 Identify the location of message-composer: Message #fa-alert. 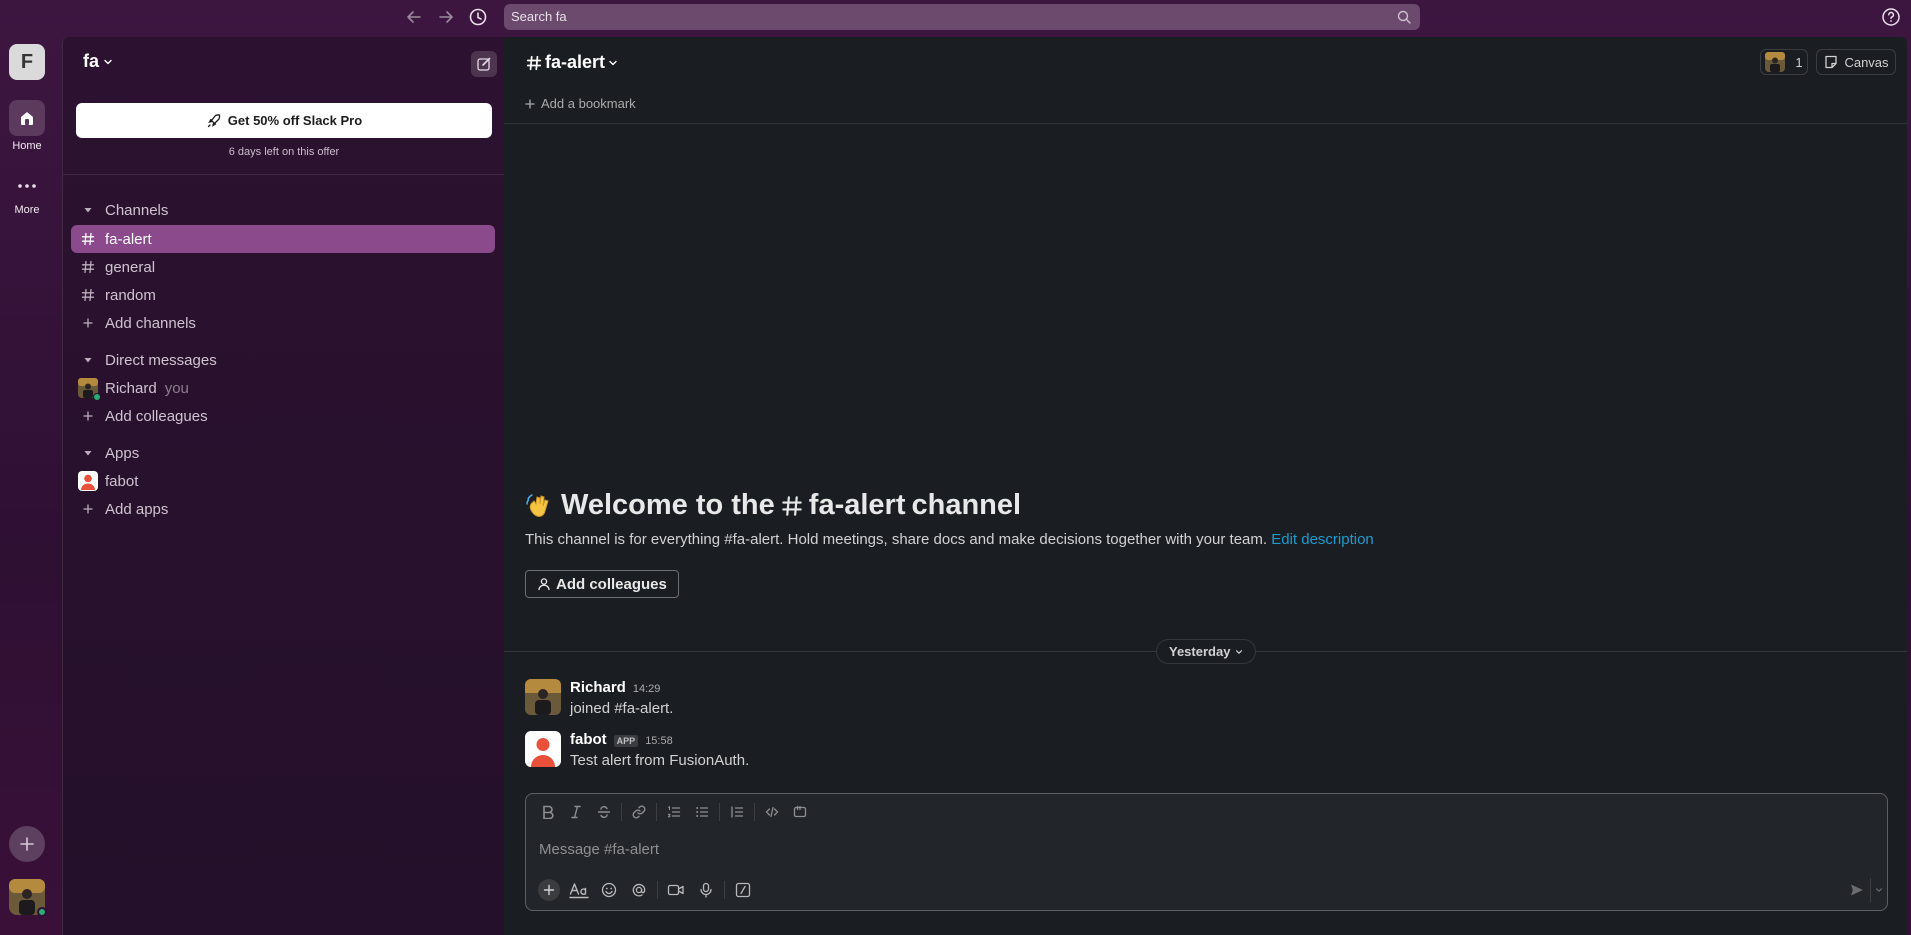
(1206, 852).